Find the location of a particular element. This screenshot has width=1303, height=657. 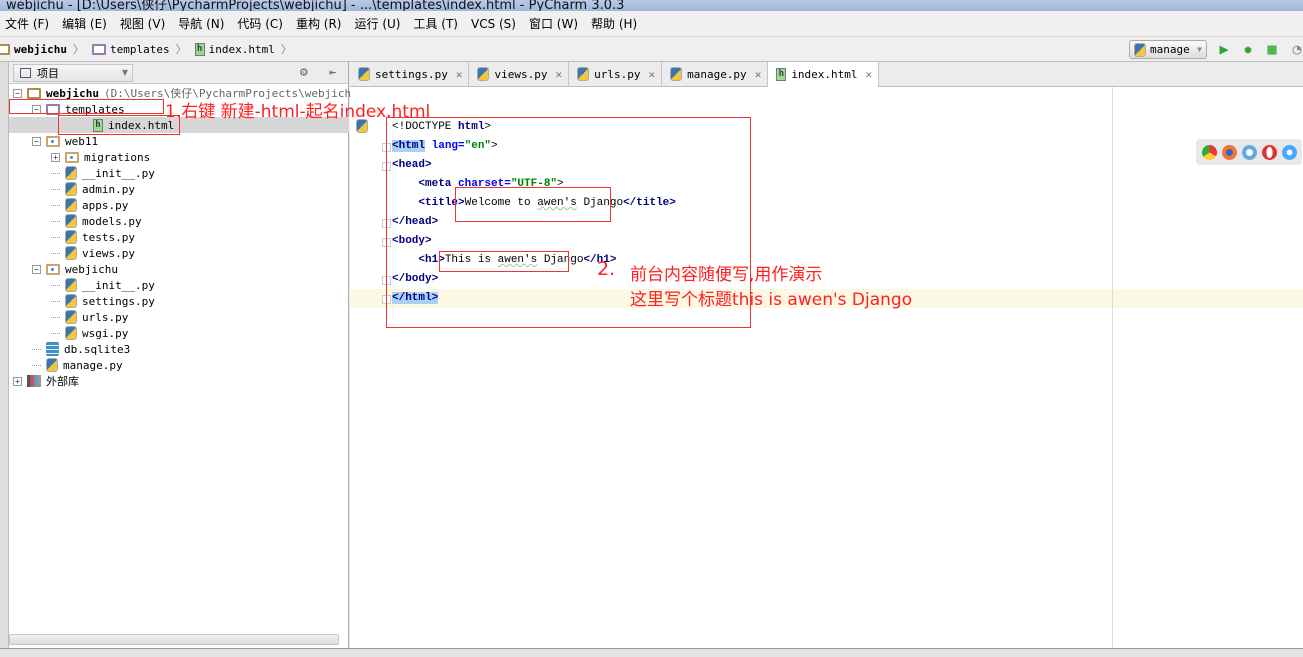

tab-label: views.py is located at coordinates (521, 74).